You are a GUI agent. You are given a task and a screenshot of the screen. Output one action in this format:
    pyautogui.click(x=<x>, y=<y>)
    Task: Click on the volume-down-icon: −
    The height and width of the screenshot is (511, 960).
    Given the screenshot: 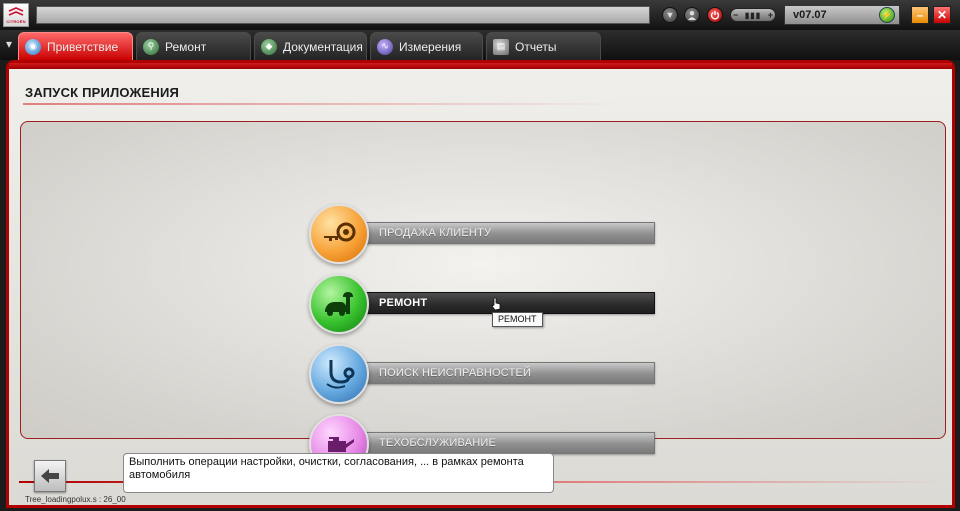 What is the action you would take?
    pyautogui.click(x=735, y=15)
    